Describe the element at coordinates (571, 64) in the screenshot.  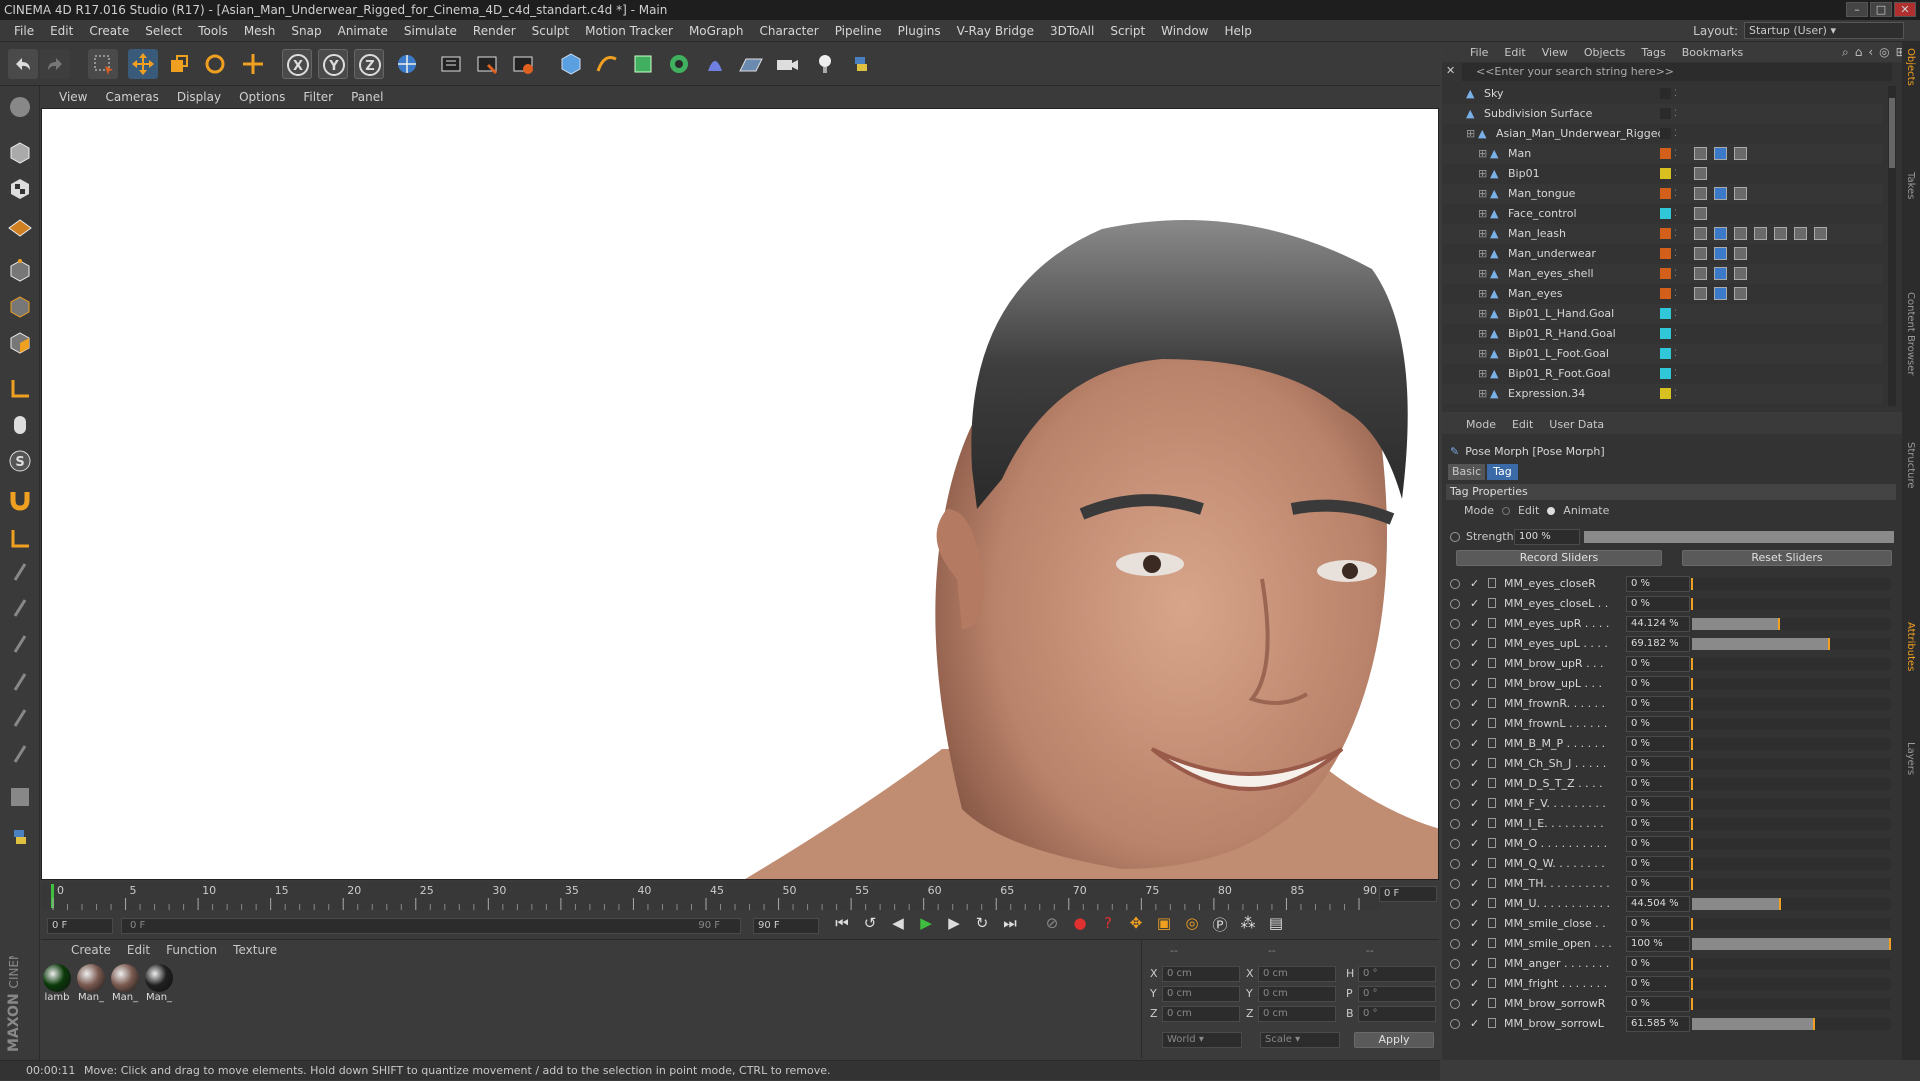
I see `cube-icon` at that location.